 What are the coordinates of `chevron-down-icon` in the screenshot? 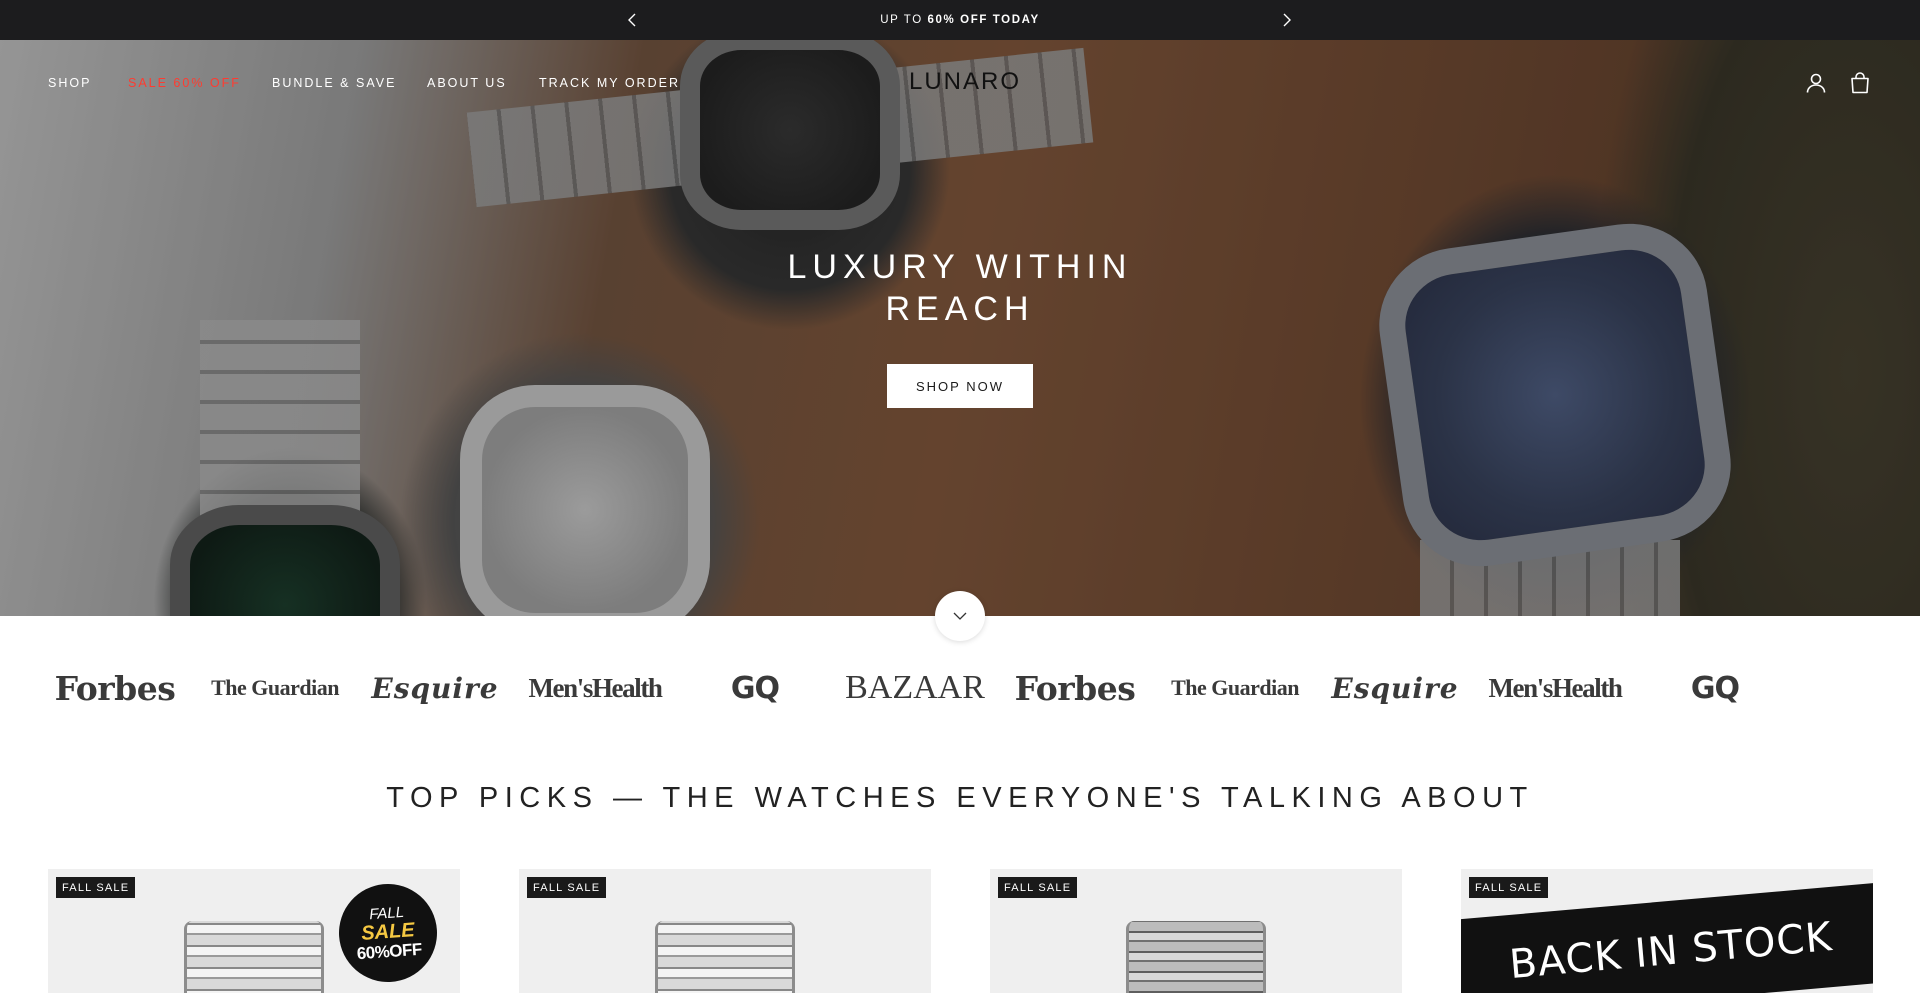 It's located at (960, 616).